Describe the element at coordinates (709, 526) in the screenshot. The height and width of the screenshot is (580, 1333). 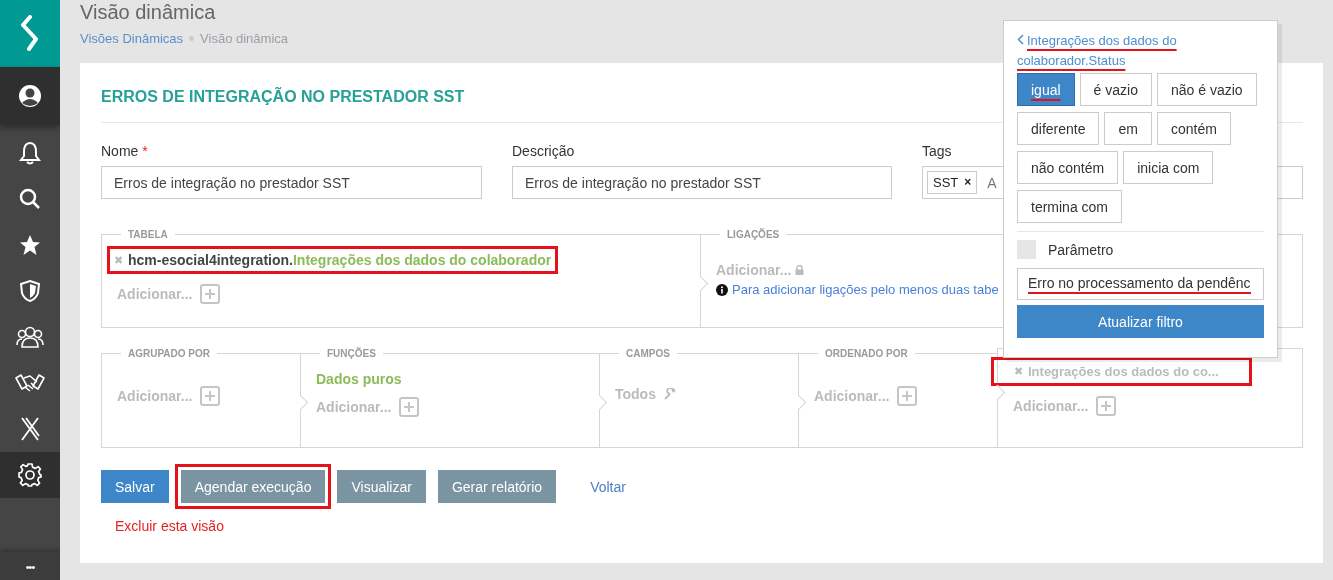
I see `delete-link: Excluir esta visão` at that location.